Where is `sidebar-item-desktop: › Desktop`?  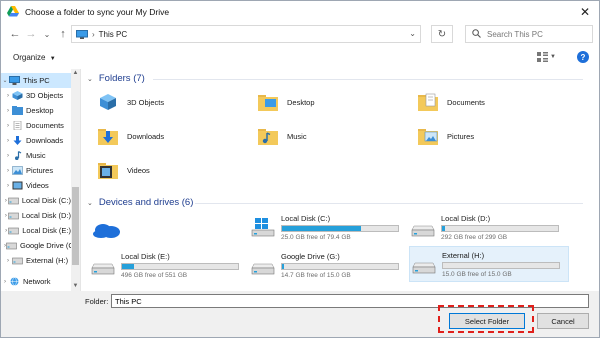 sidebar-item-desktop: › Desktop is located at coordinates (36, 110).